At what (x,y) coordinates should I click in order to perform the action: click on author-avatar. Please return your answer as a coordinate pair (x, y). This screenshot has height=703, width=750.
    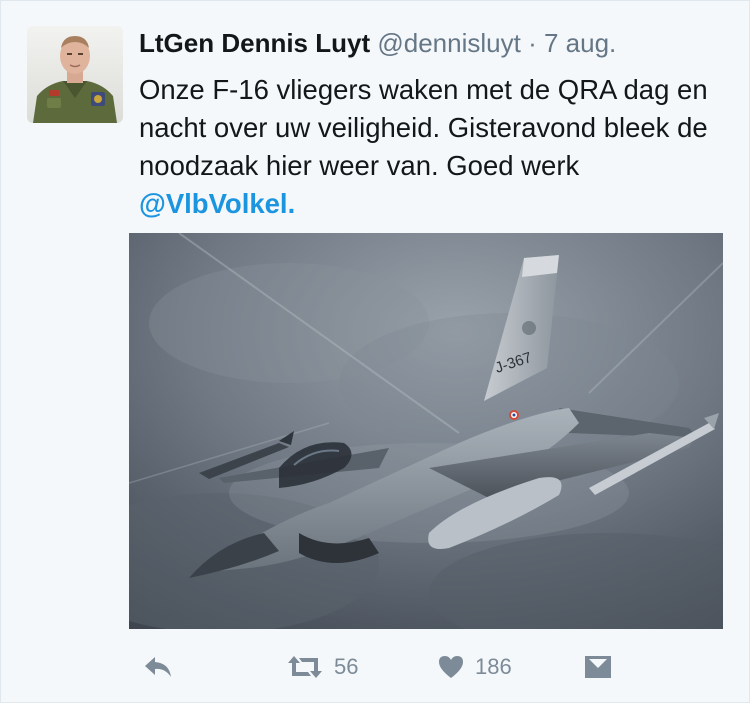
    Looking at the image, I should click on (75, 74).